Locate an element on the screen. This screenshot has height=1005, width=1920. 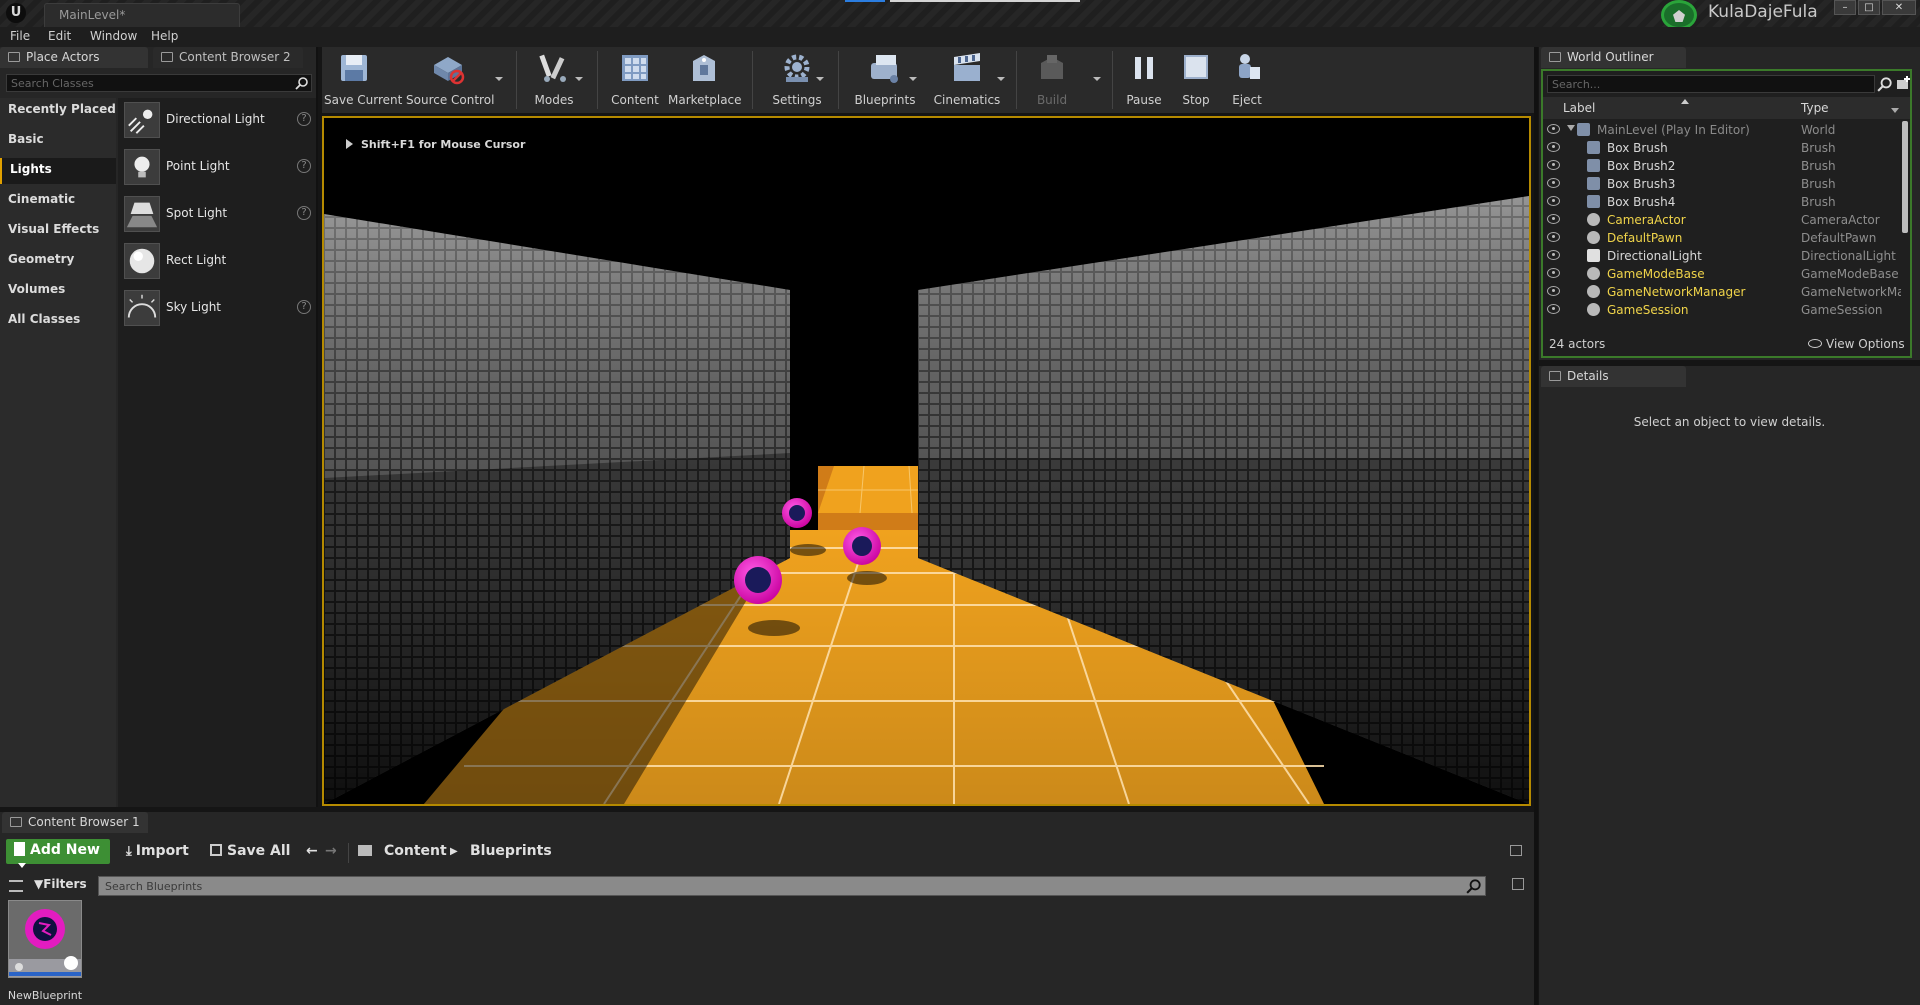
minimize-button: – is located at coordinates (1845, 7).